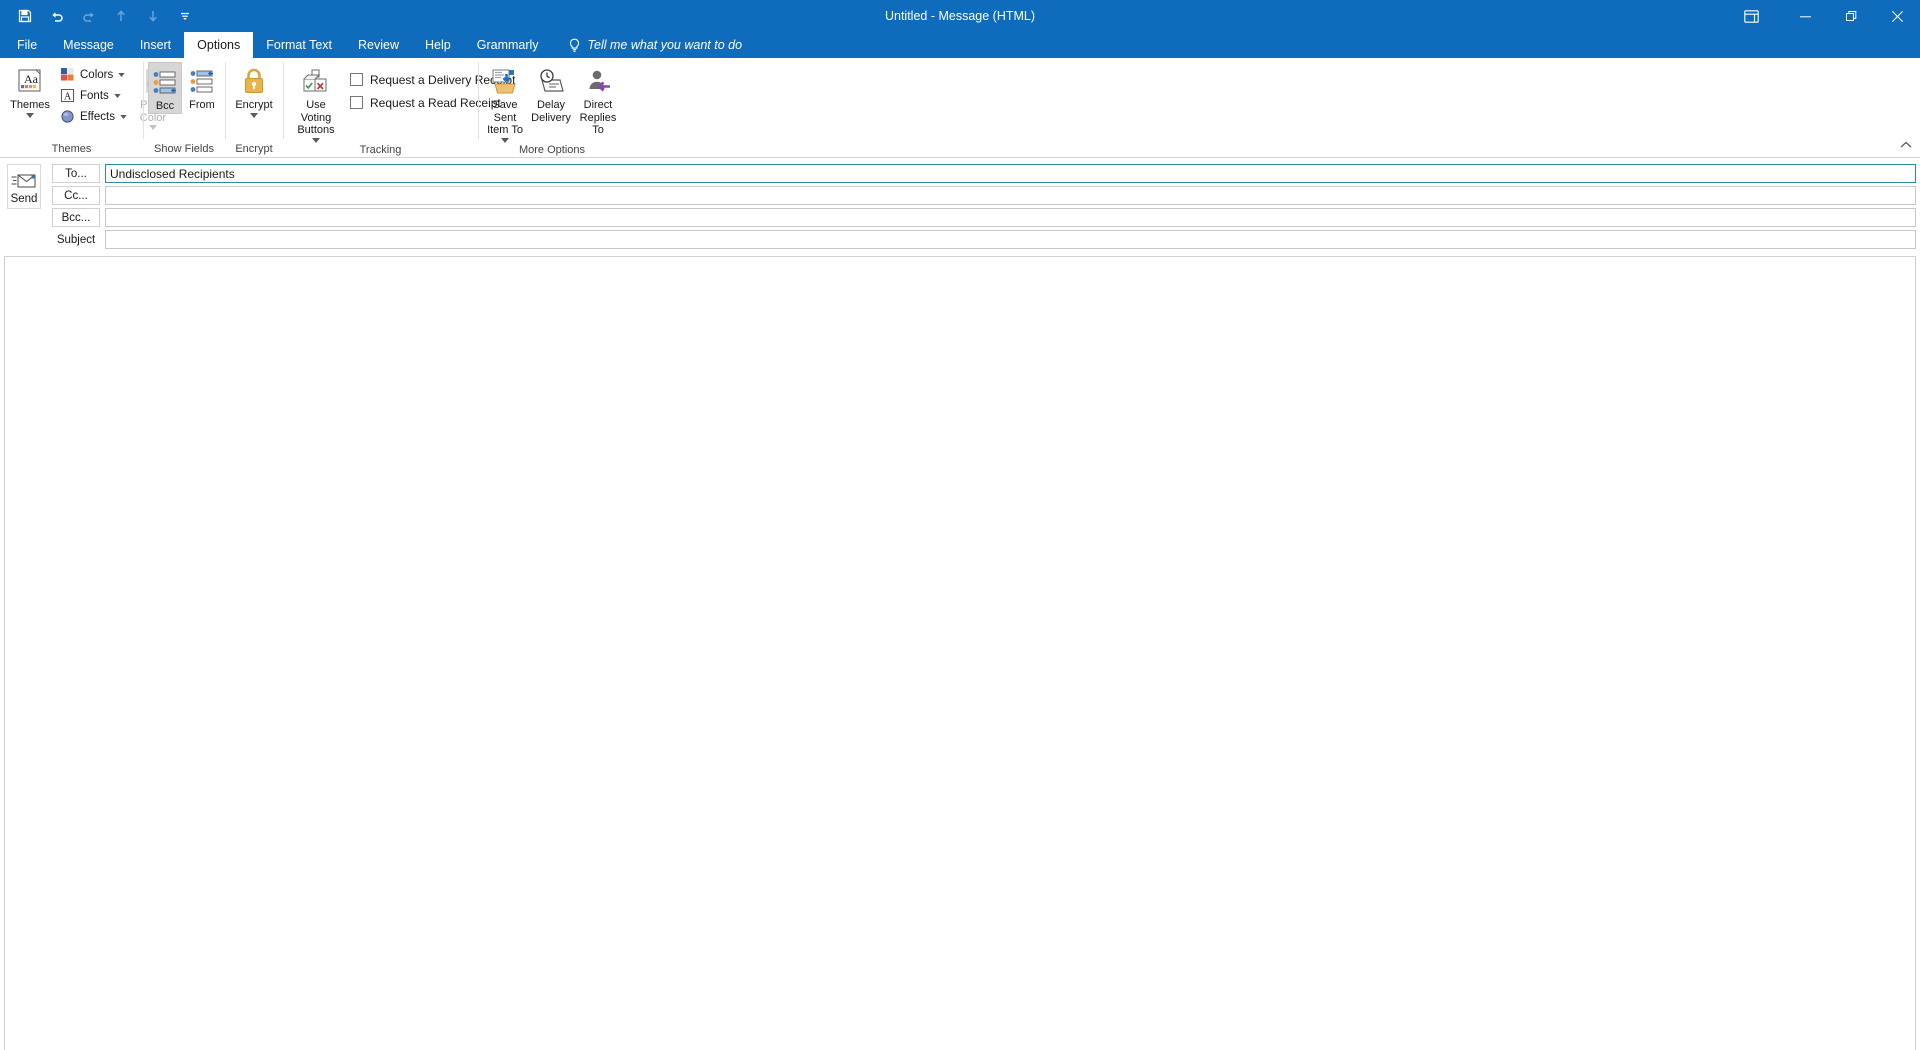 The width and height of the screenshot is (1920, 1050). Describe the element at coordinates (551, 82) in the screenshot. I see `clock-delay-icon` at that location.